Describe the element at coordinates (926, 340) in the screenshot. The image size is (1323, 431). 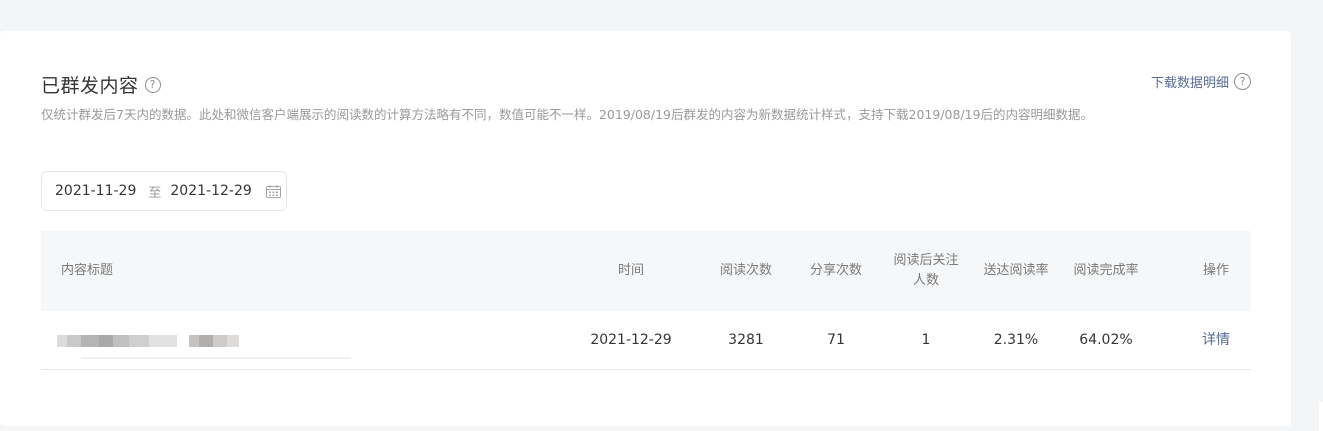
I see `cell-follows: 1` at that location.